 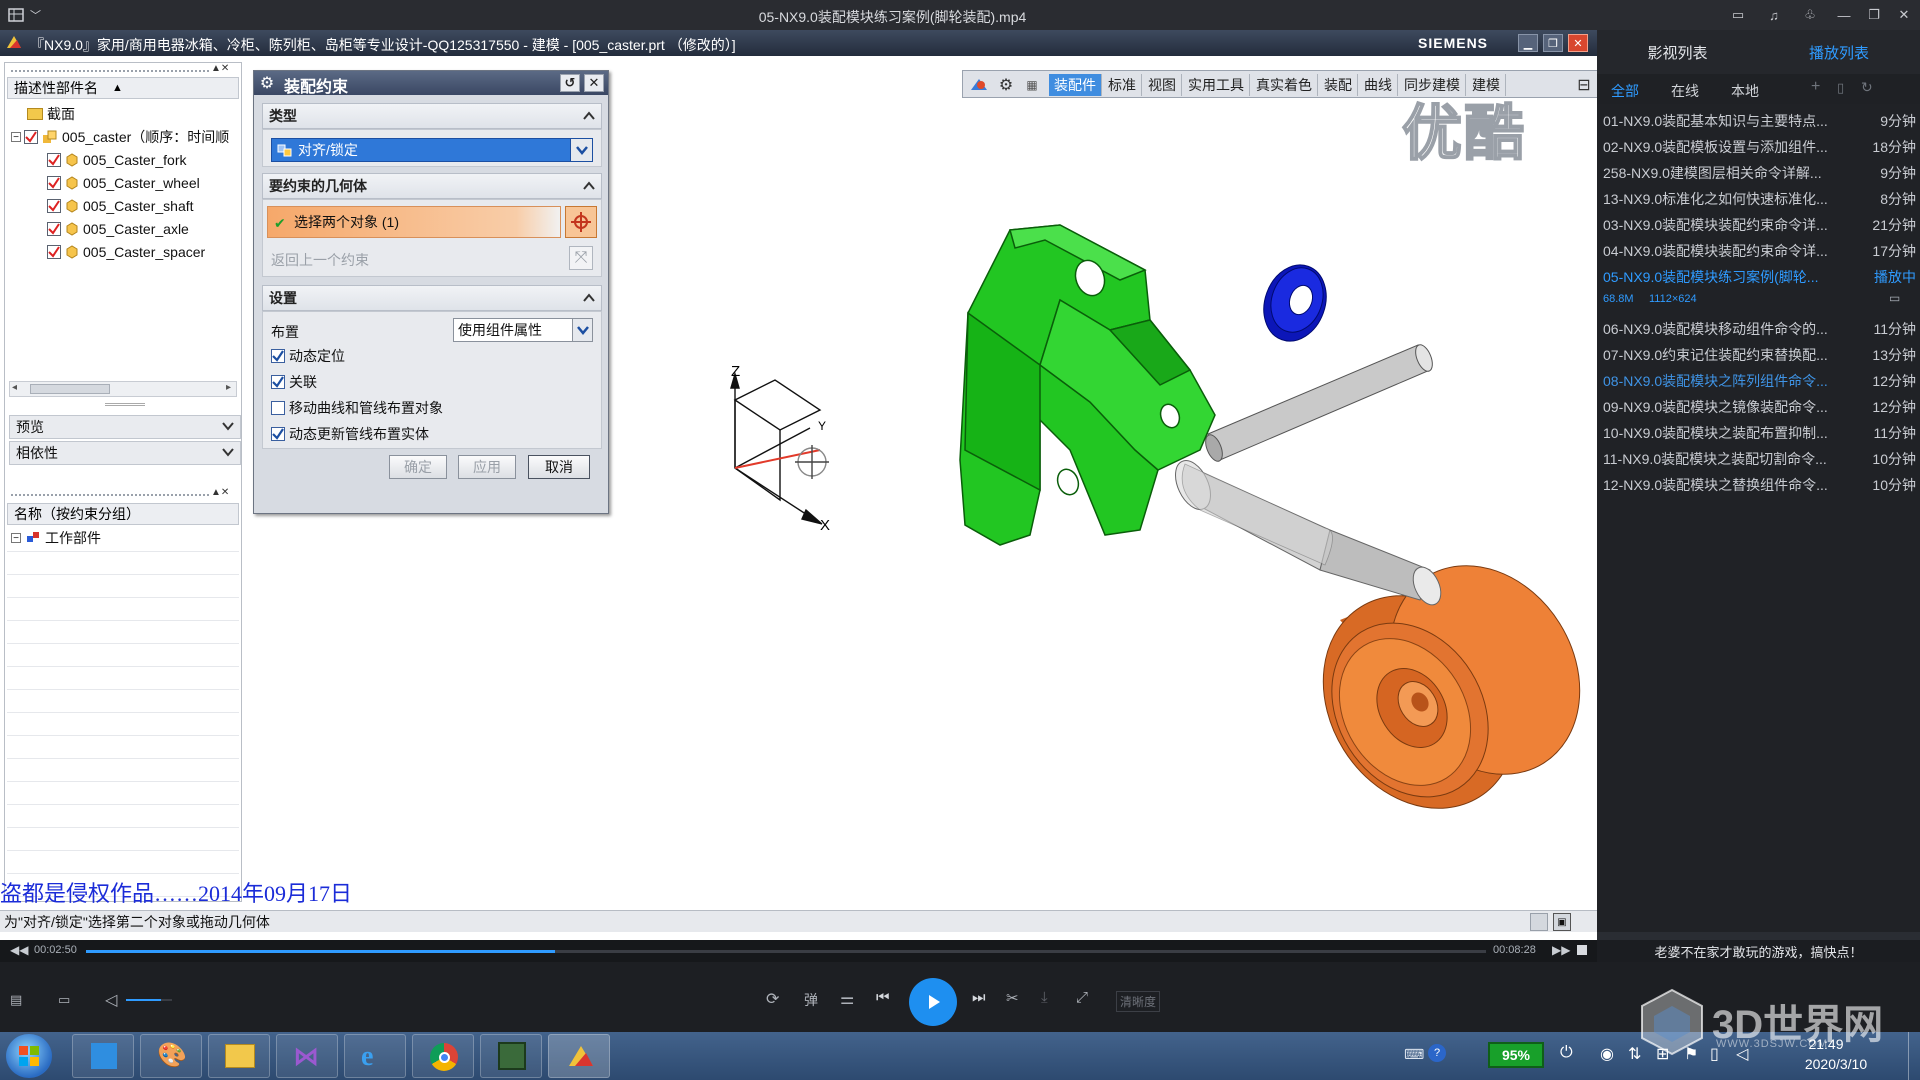 I want to click on playlist-item: 09-NX9.0装配模块之镜像装配命令... 12分钟, so click(x=1758, y=405).